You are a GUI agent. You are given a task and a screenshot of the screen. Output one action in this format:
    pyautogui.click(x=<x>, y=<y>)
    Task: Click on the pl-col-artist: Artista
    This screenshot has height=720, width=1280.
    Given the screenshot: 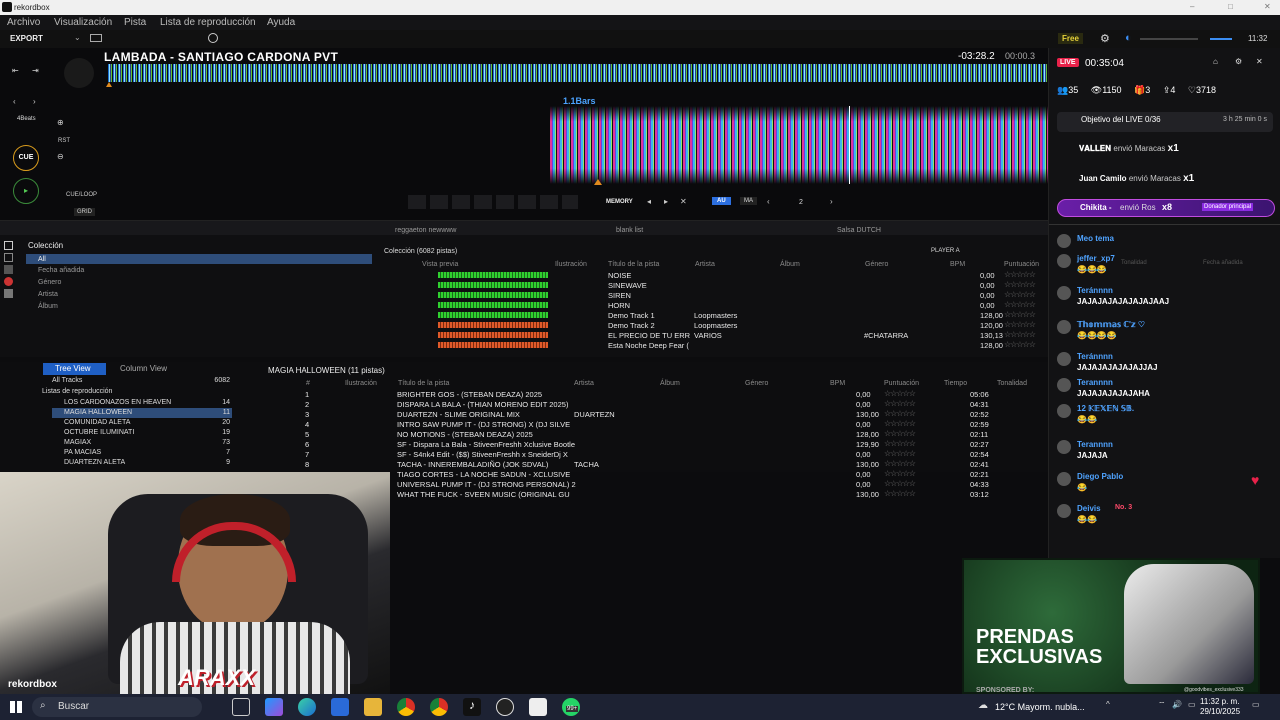 What is the action you would take?
    pyautogui.click(x=584, y=383)
    